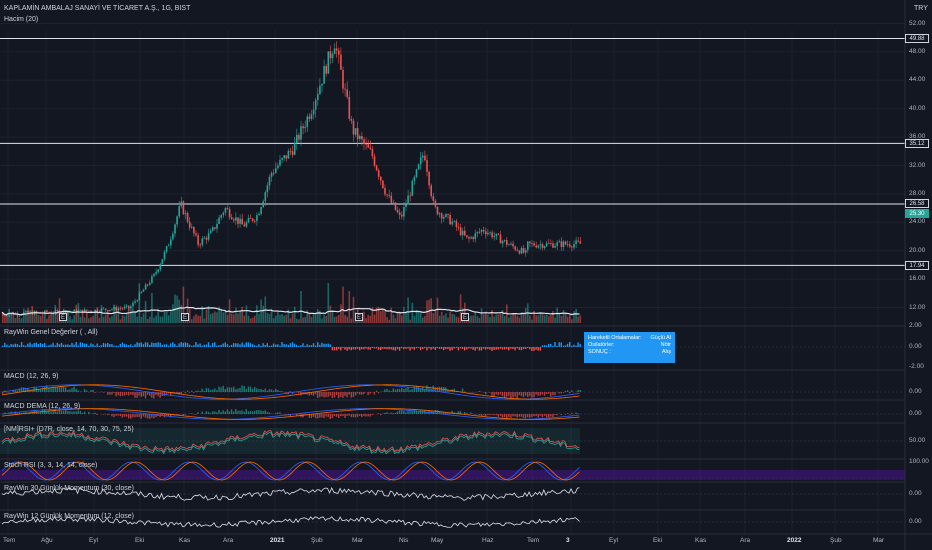 The width and height of the screenshot is (932, 550). I want to click on time-tick-label: Ara, so click(745, 540).